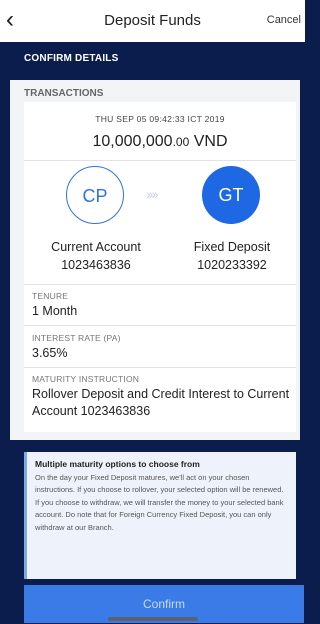 The width and height of the screenshot is (320, 624). What do you see at coordinates (50, 353) in the screenshot?
I see `interest-rate-value: 3.65%` at bounding box center [50, 353].